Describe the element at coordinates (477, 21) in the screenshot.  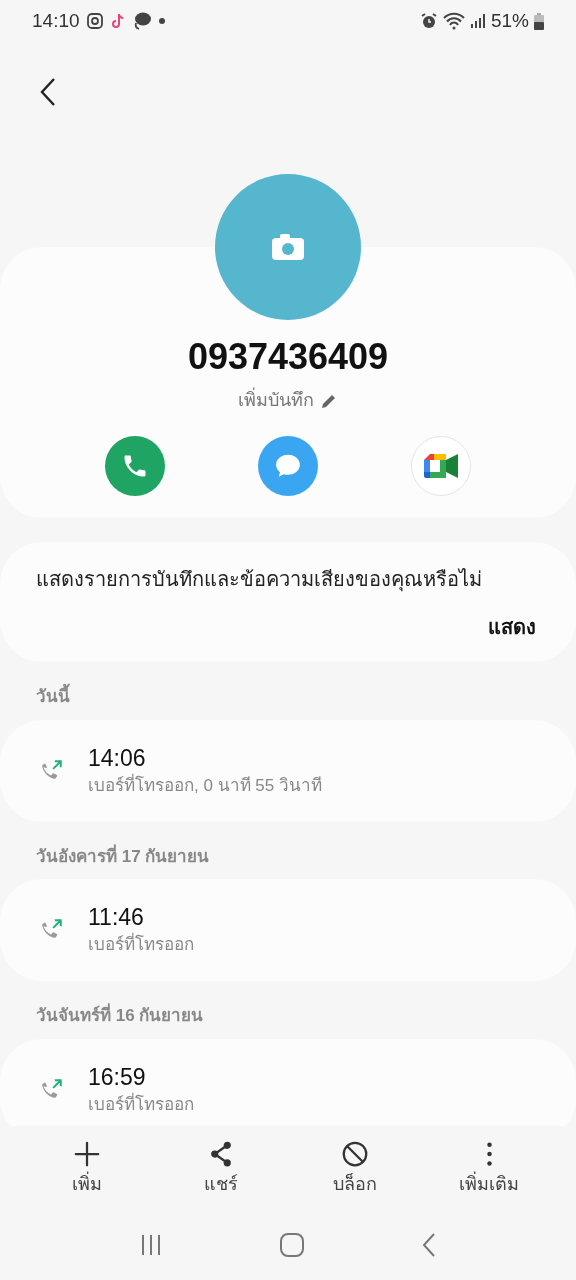
I see `signal-icon` at that location.